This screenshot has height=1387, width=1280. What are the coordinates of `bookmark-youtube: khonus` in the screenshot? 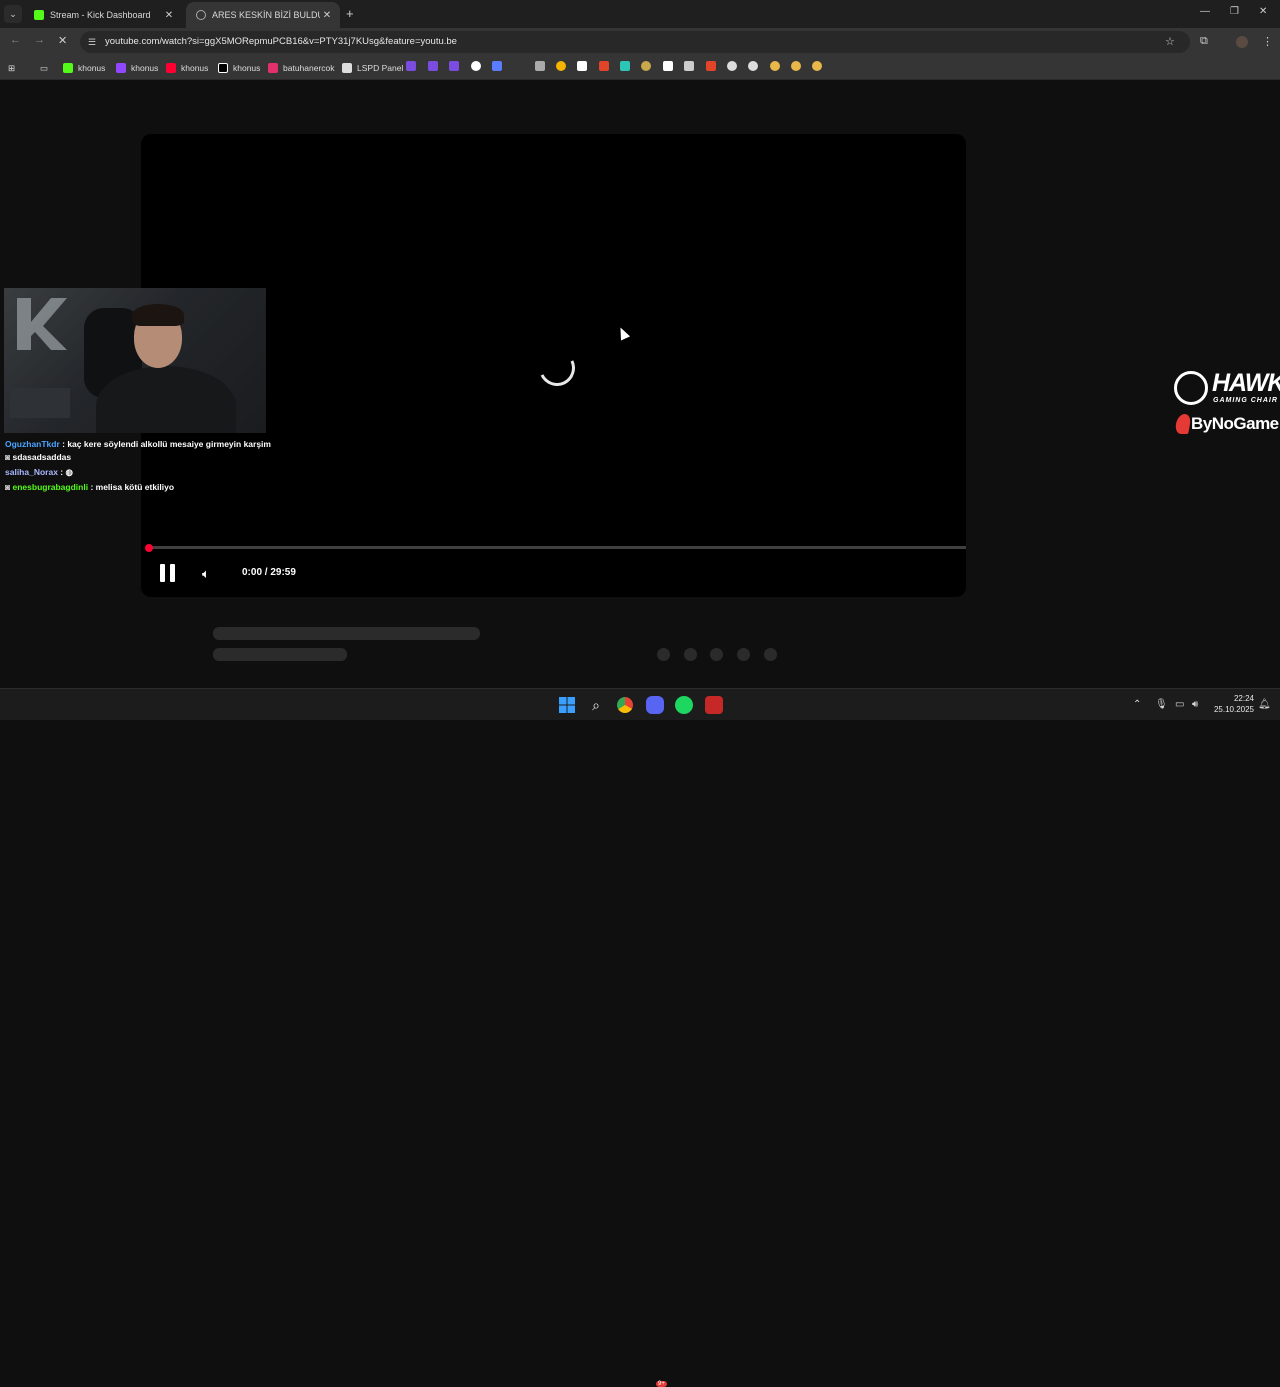 It's located at (187, 68).